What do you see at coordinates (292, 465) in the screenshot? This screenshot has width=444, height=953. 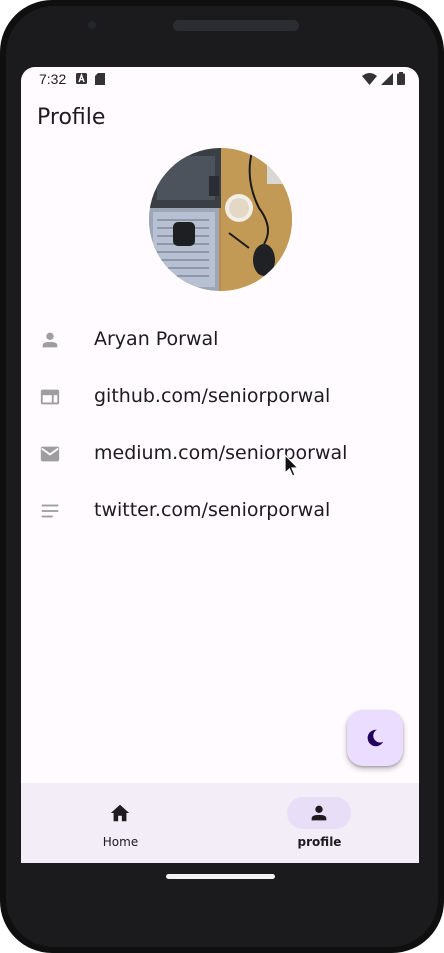 I see `mouse-cursor-icon` at bounding box center [292, 465].